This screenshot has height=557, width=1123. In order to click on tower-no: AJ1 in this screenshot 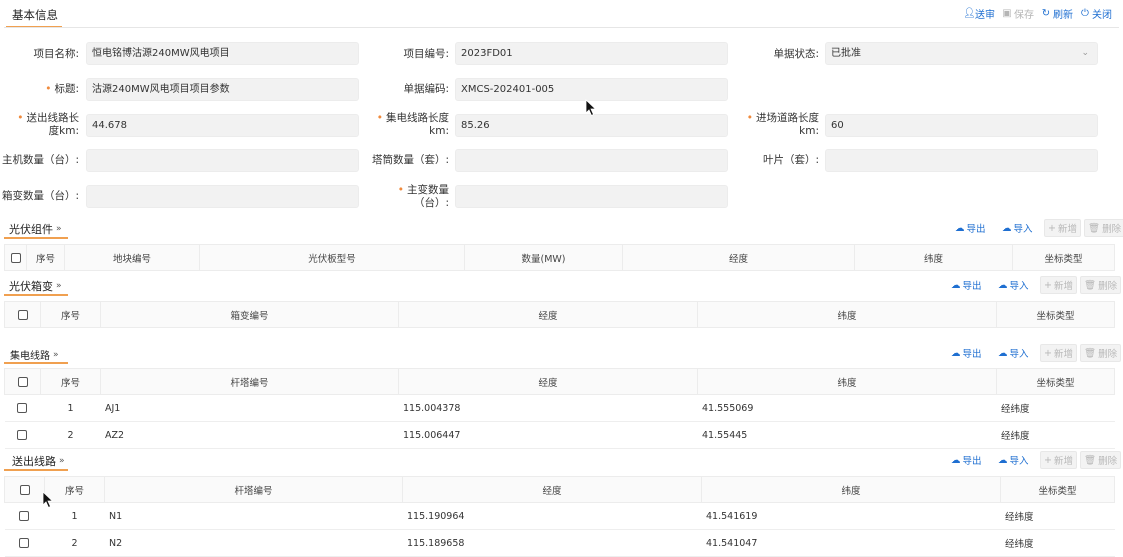, I will do `click(249, 408)`.